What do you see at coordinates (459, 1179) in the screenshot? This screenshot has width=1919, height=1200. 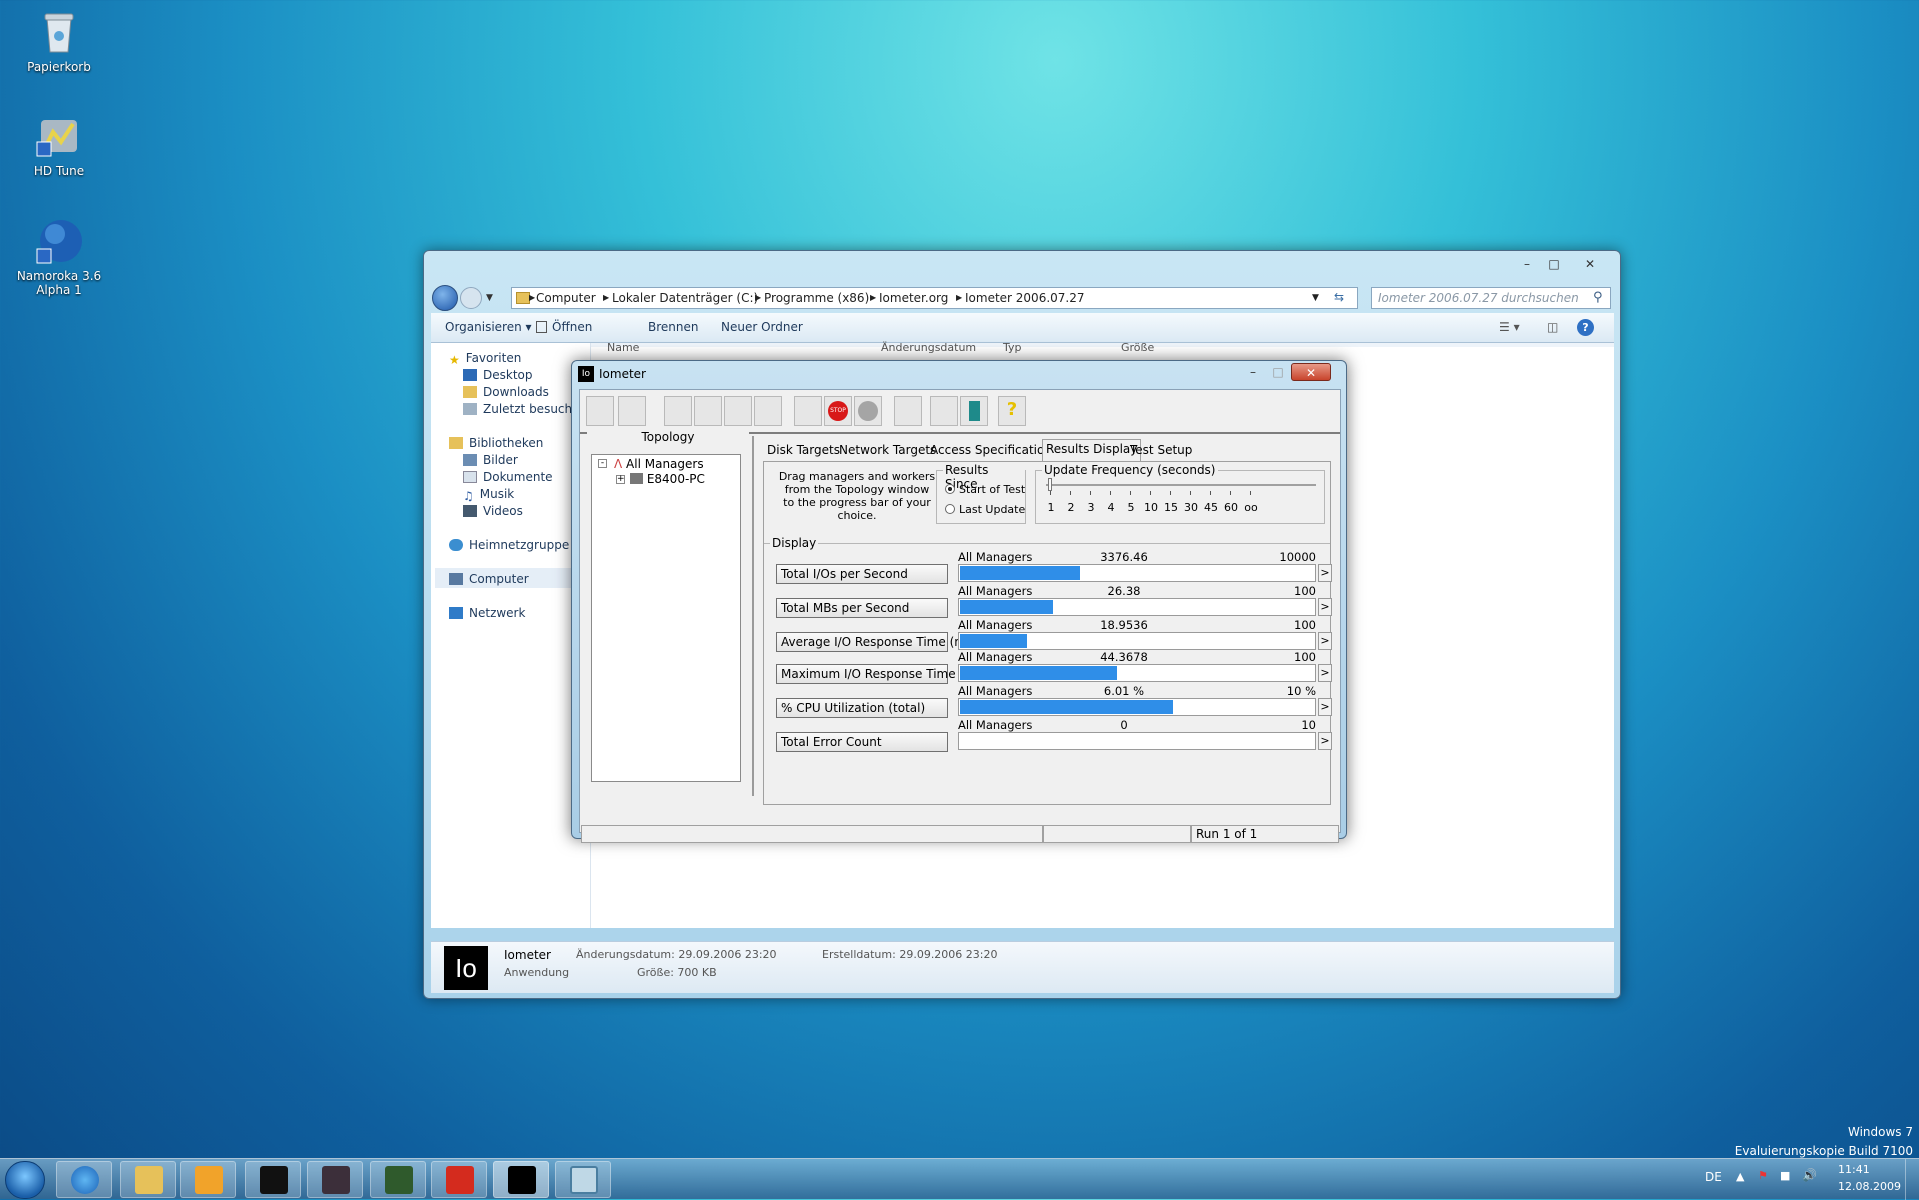 I see `taskbar-pdf-reader` at bounding box center [459, 1179].